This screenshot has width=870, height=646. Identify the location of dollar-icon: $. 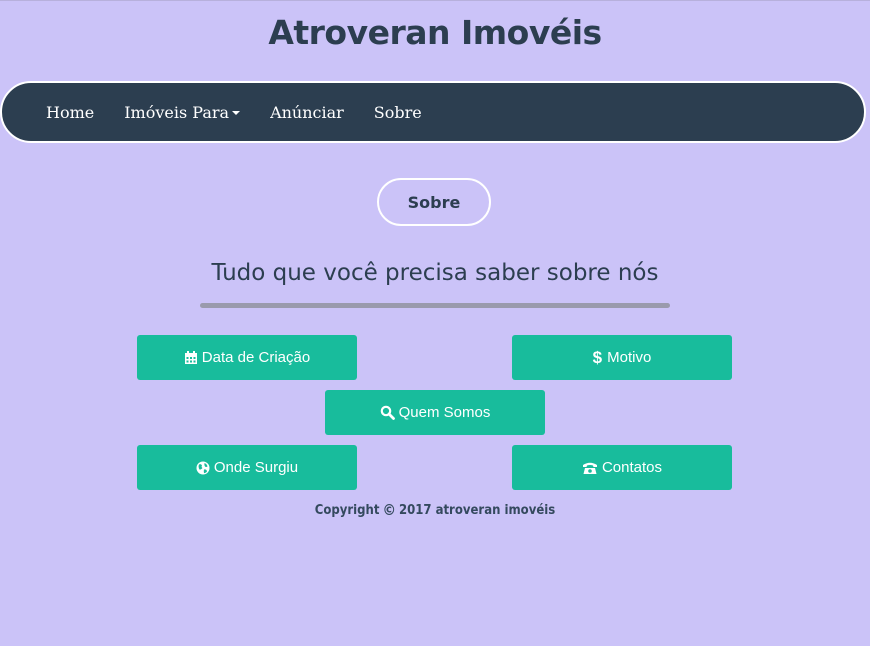
(597, 357).